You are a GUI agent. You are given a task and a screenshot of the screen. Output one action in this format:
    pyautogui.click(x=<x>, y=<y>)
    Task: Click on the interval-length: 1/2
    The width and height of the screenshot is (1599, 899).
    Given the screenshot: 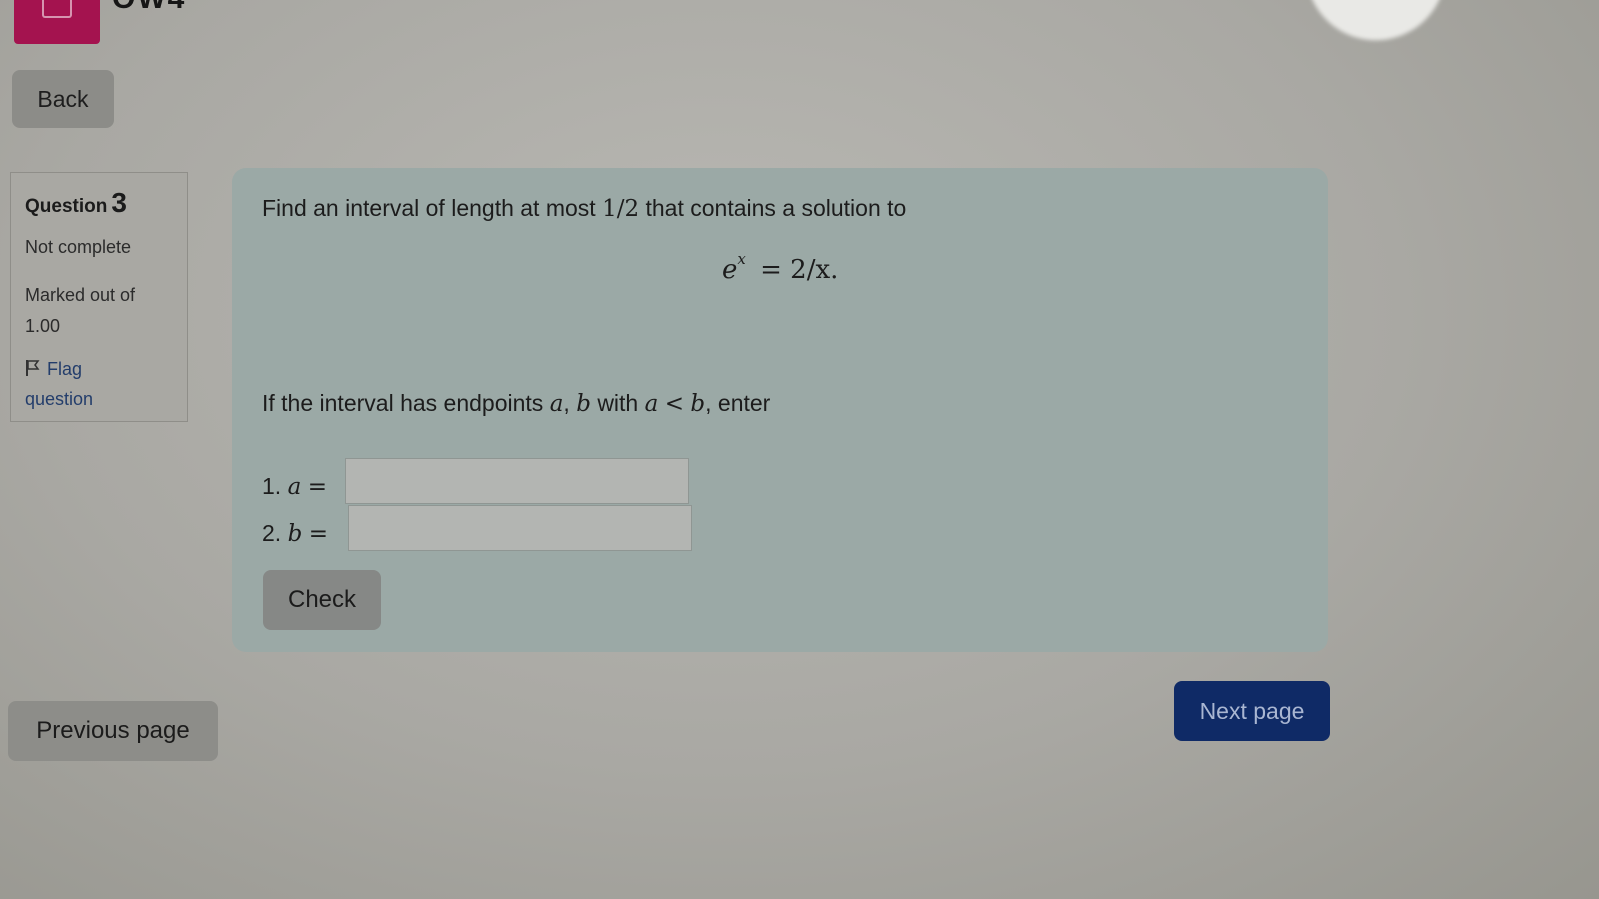 What is the action you would take?
    pyautogui.click(x=621, y=209)
    